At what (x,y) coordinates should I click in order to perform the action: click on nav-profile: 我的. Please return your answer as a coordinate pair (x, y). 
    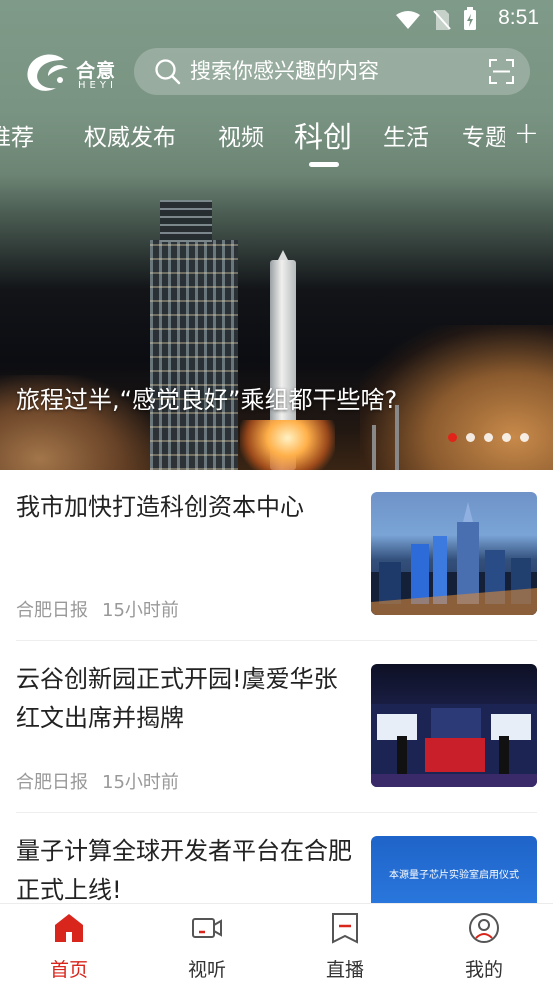
    Looking at the image, I should click on (484, 943).